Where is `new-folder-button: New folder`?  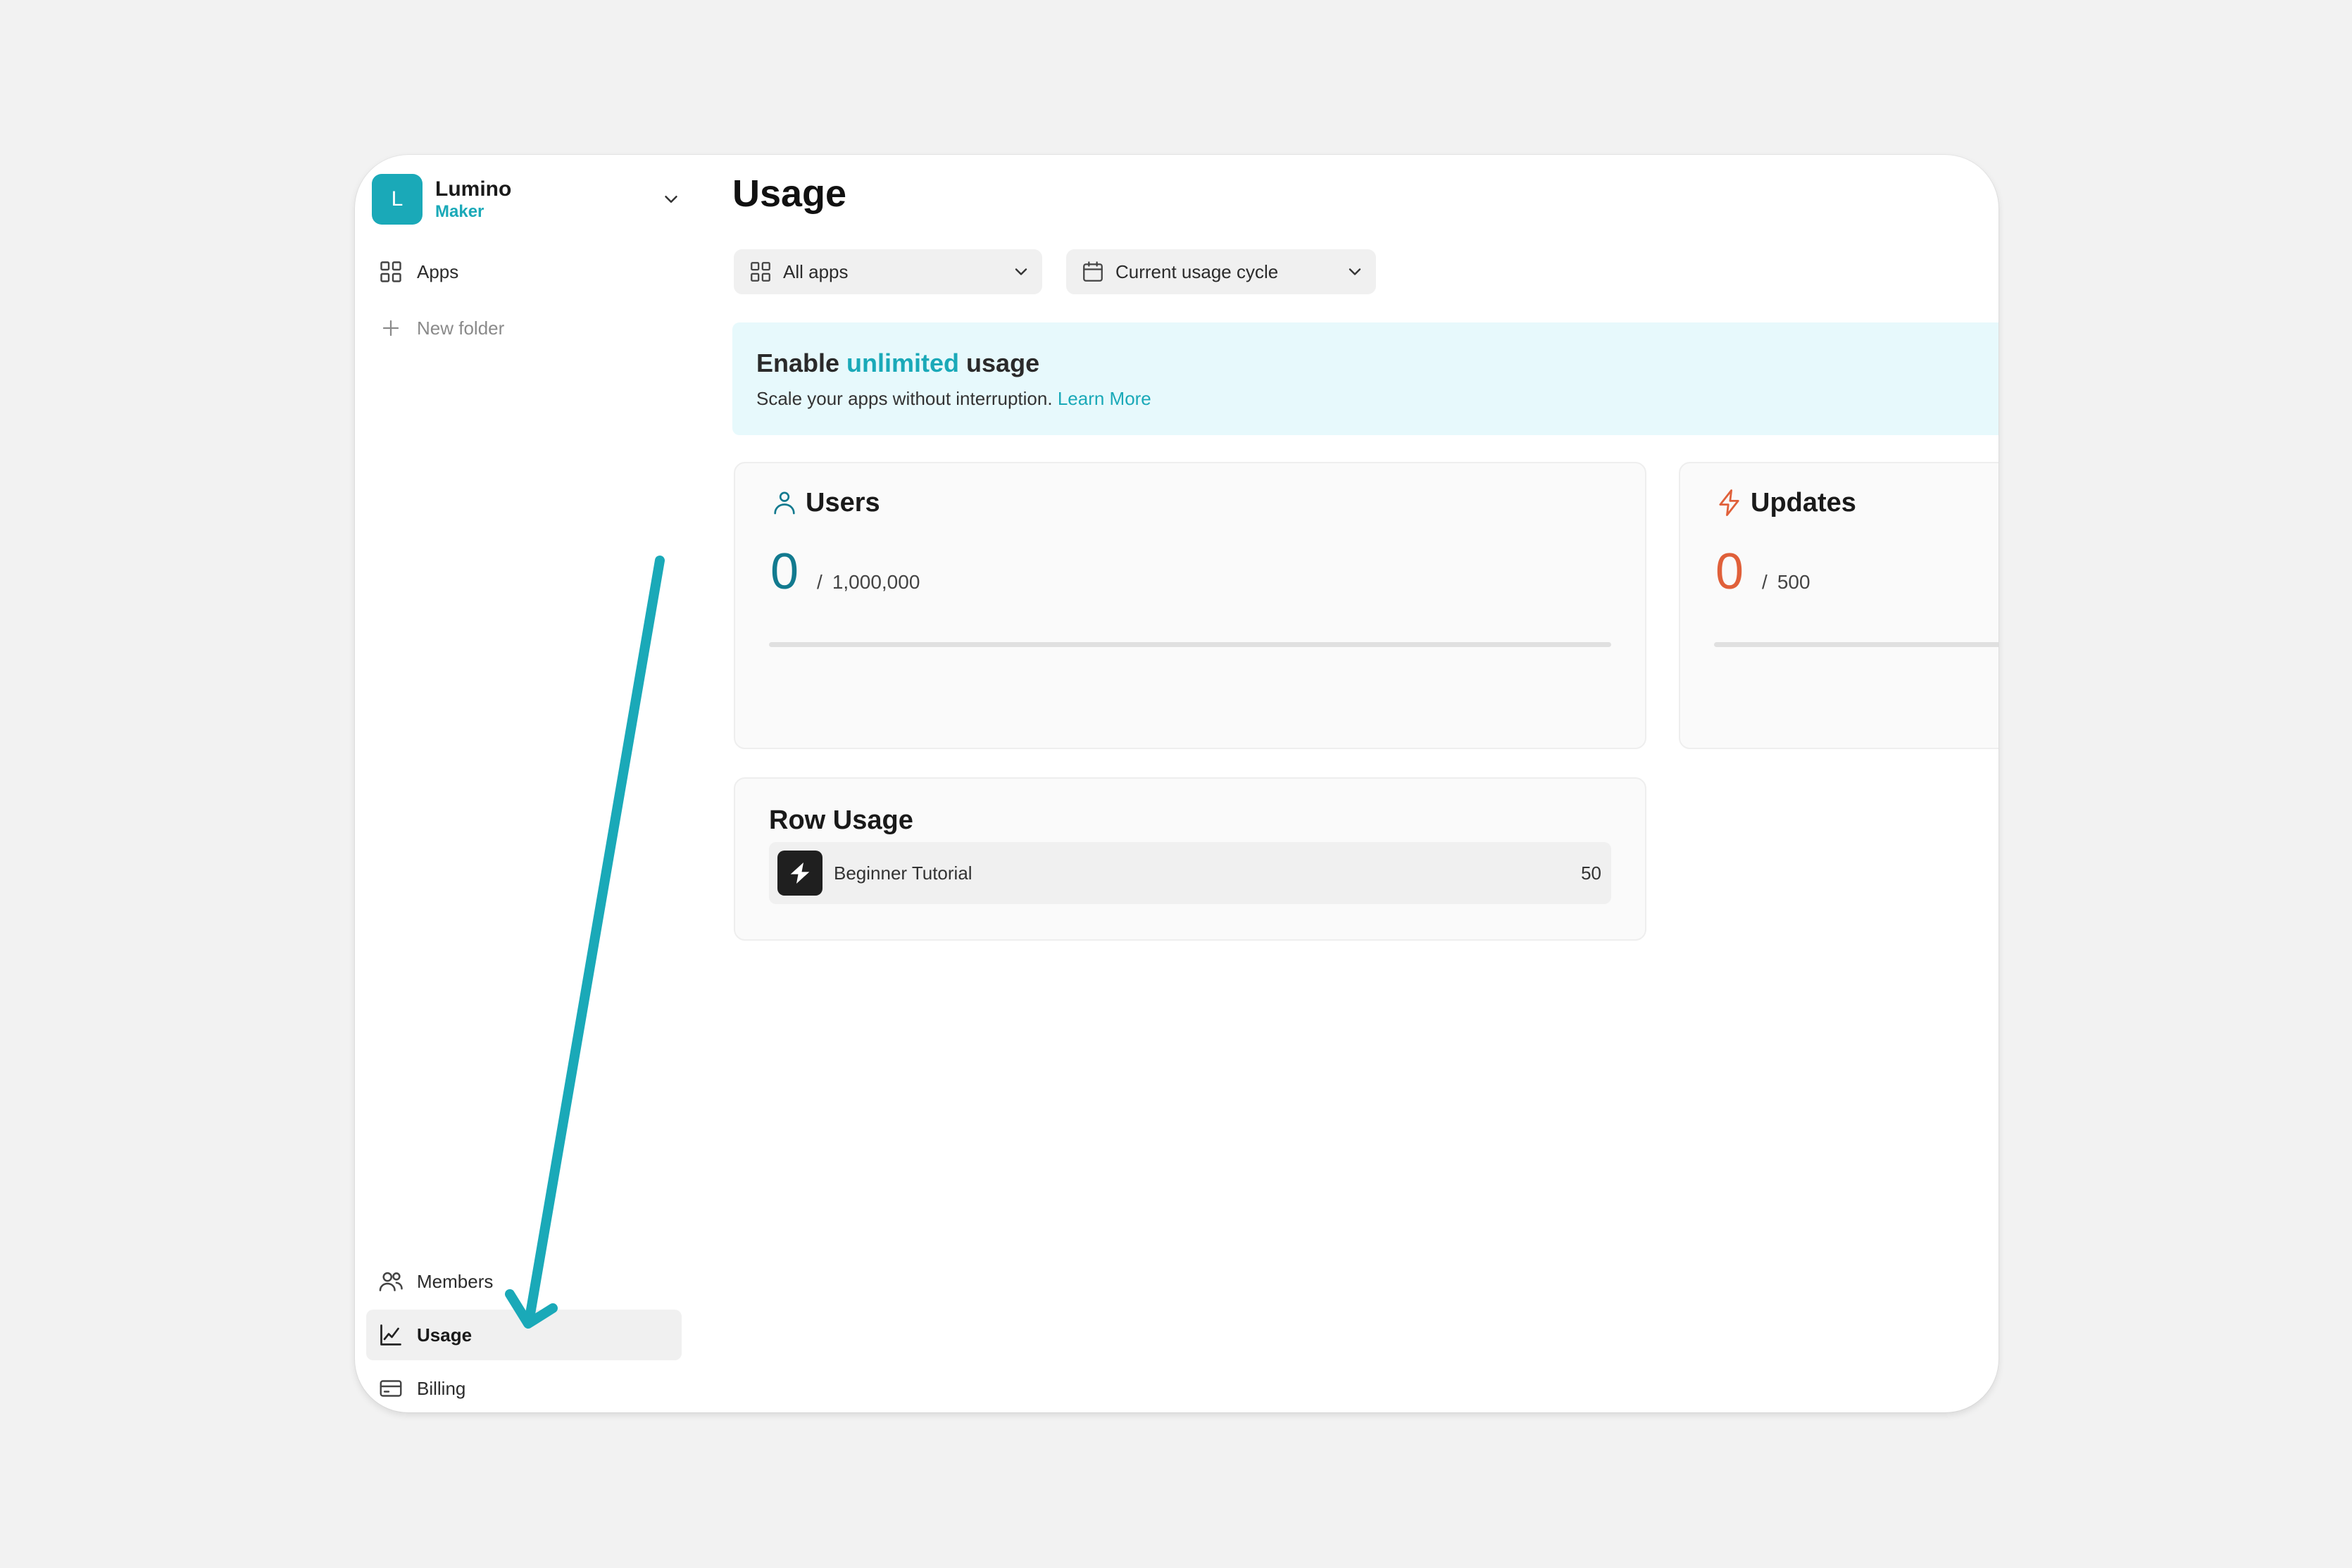 new-folder-button: New folder is located at coordinates (524, 328).